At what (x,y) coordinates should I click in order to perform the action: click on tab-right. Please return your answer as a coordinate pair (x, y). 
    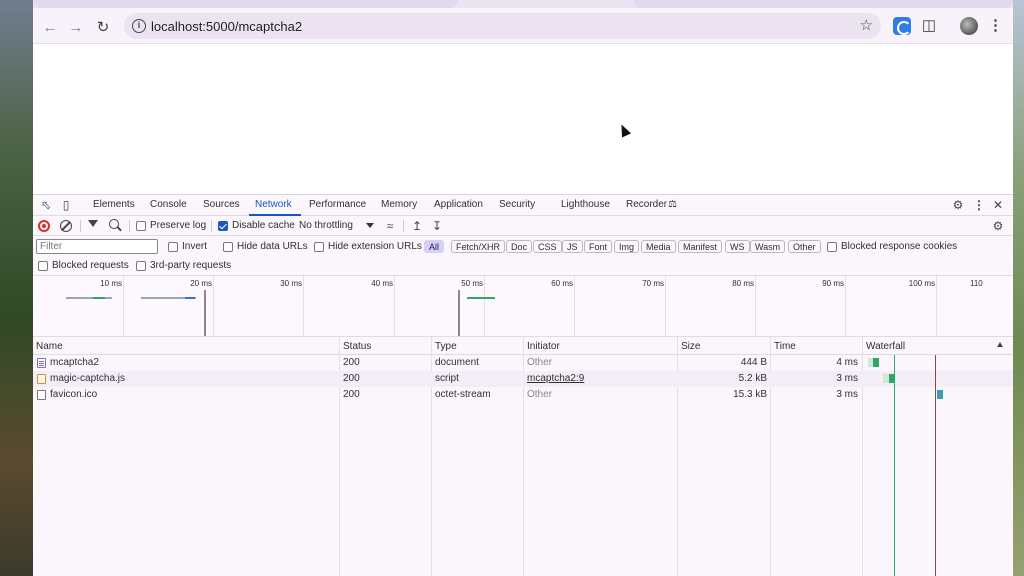
    Looking at the image, I should click on (823, 4).